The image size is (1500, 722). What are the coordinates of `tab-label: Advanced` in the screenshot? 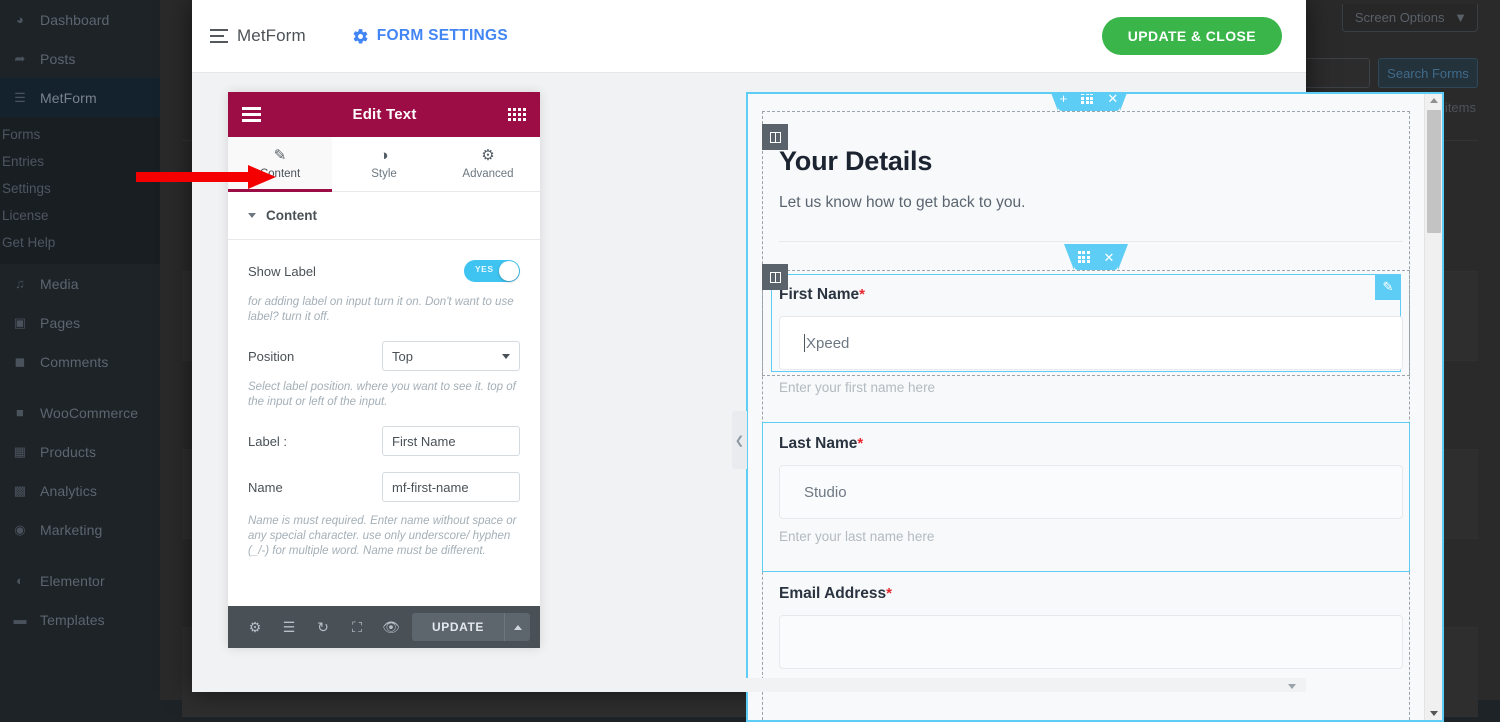 It's located at (487, 174).